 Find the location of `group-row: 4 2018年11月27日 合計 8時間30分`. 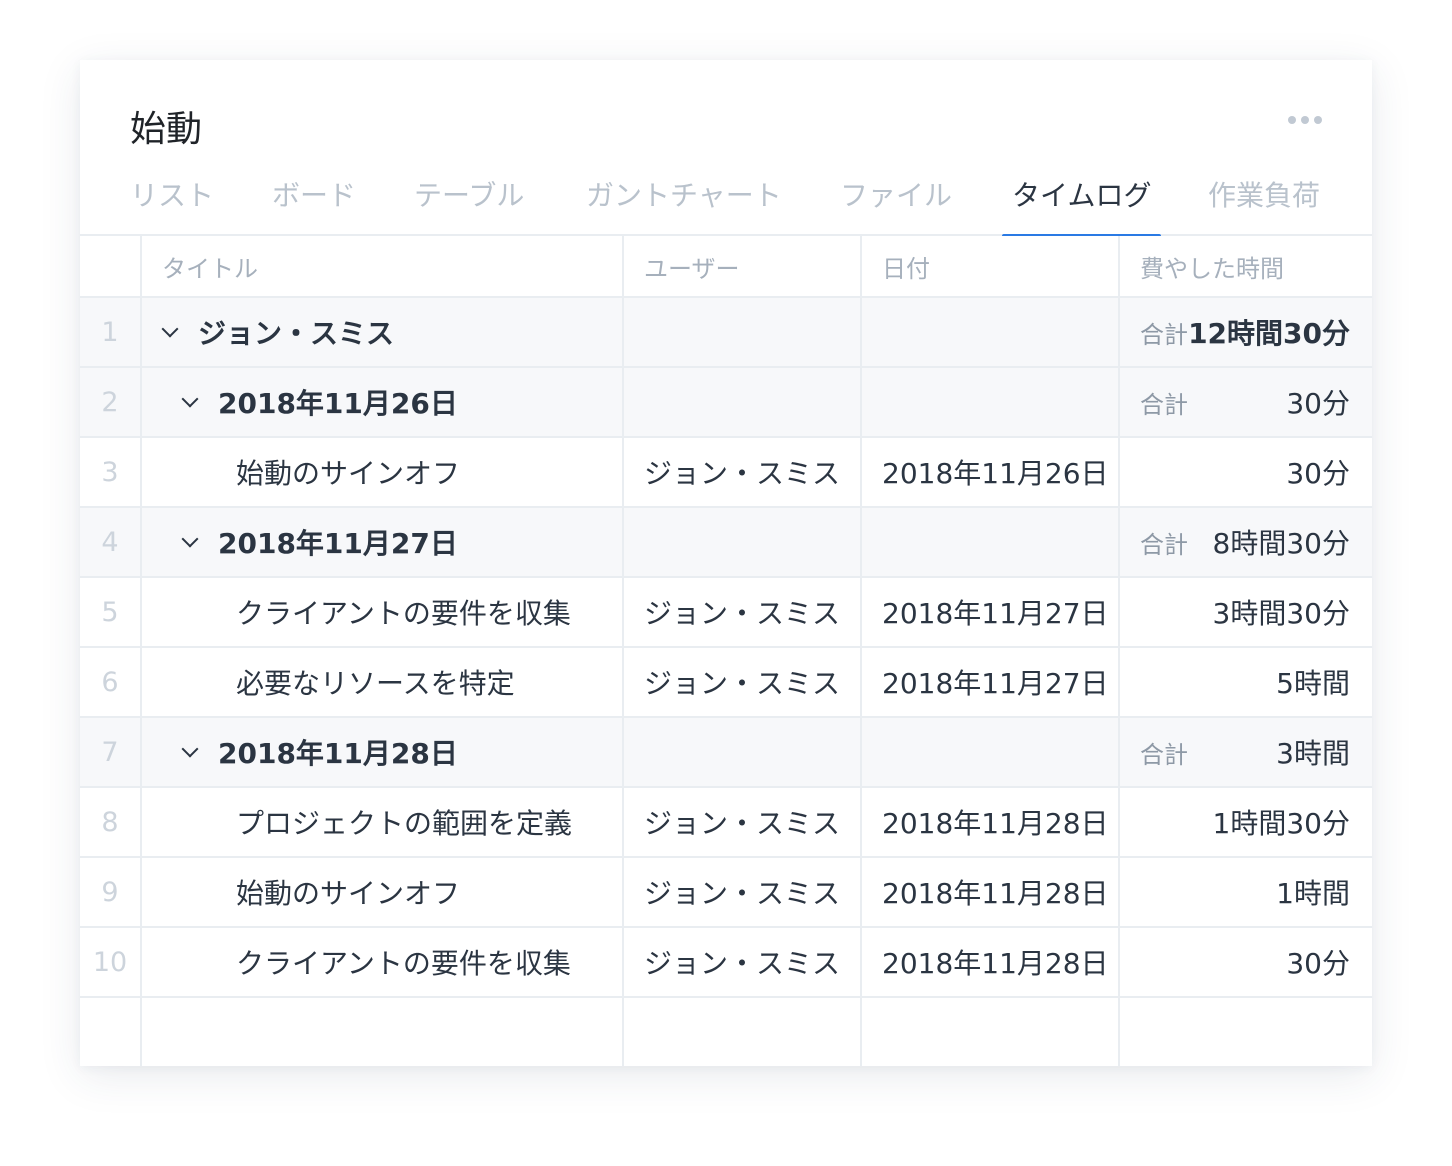

group-row: 4 2018年11月27日 合計 8時間30分 is located at coordinates (726, 543).